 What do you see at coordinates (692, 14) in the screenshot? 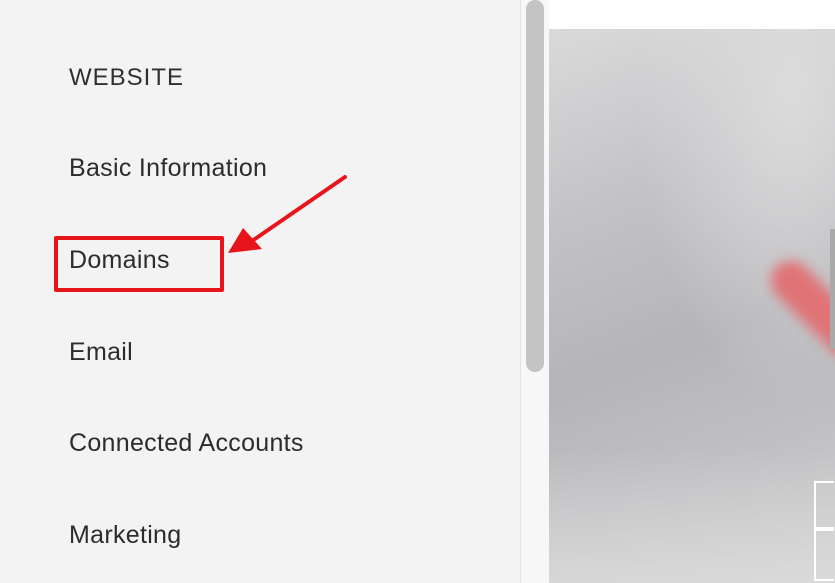
I see `preview-header-strip` at bounding box center [692, 14].